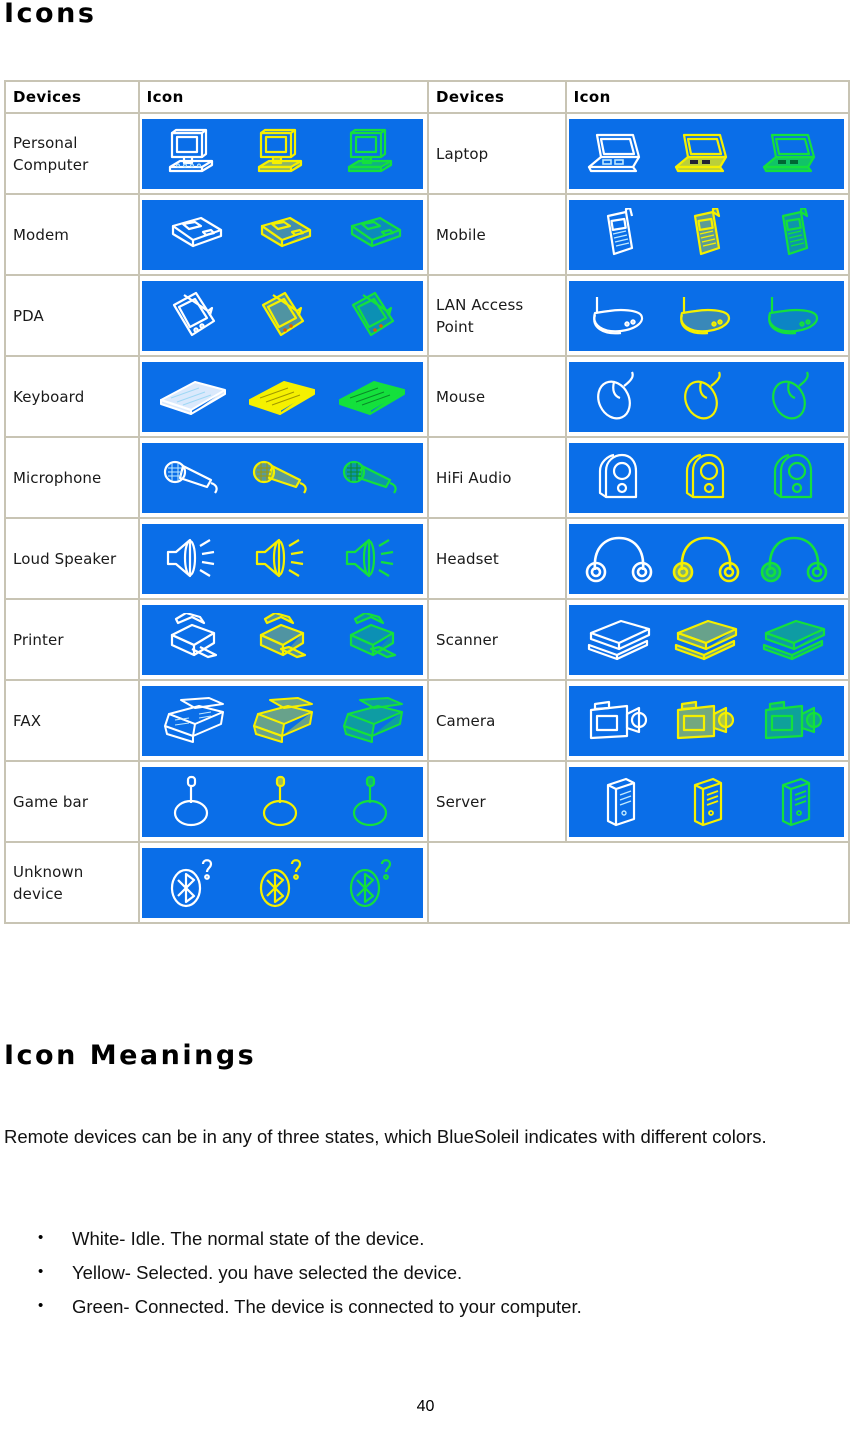 The image size is (851, 1449). Describe the element at coordinates (706, 234) in the screenshot. I see `mobile-phone-icon-strip` at that location.